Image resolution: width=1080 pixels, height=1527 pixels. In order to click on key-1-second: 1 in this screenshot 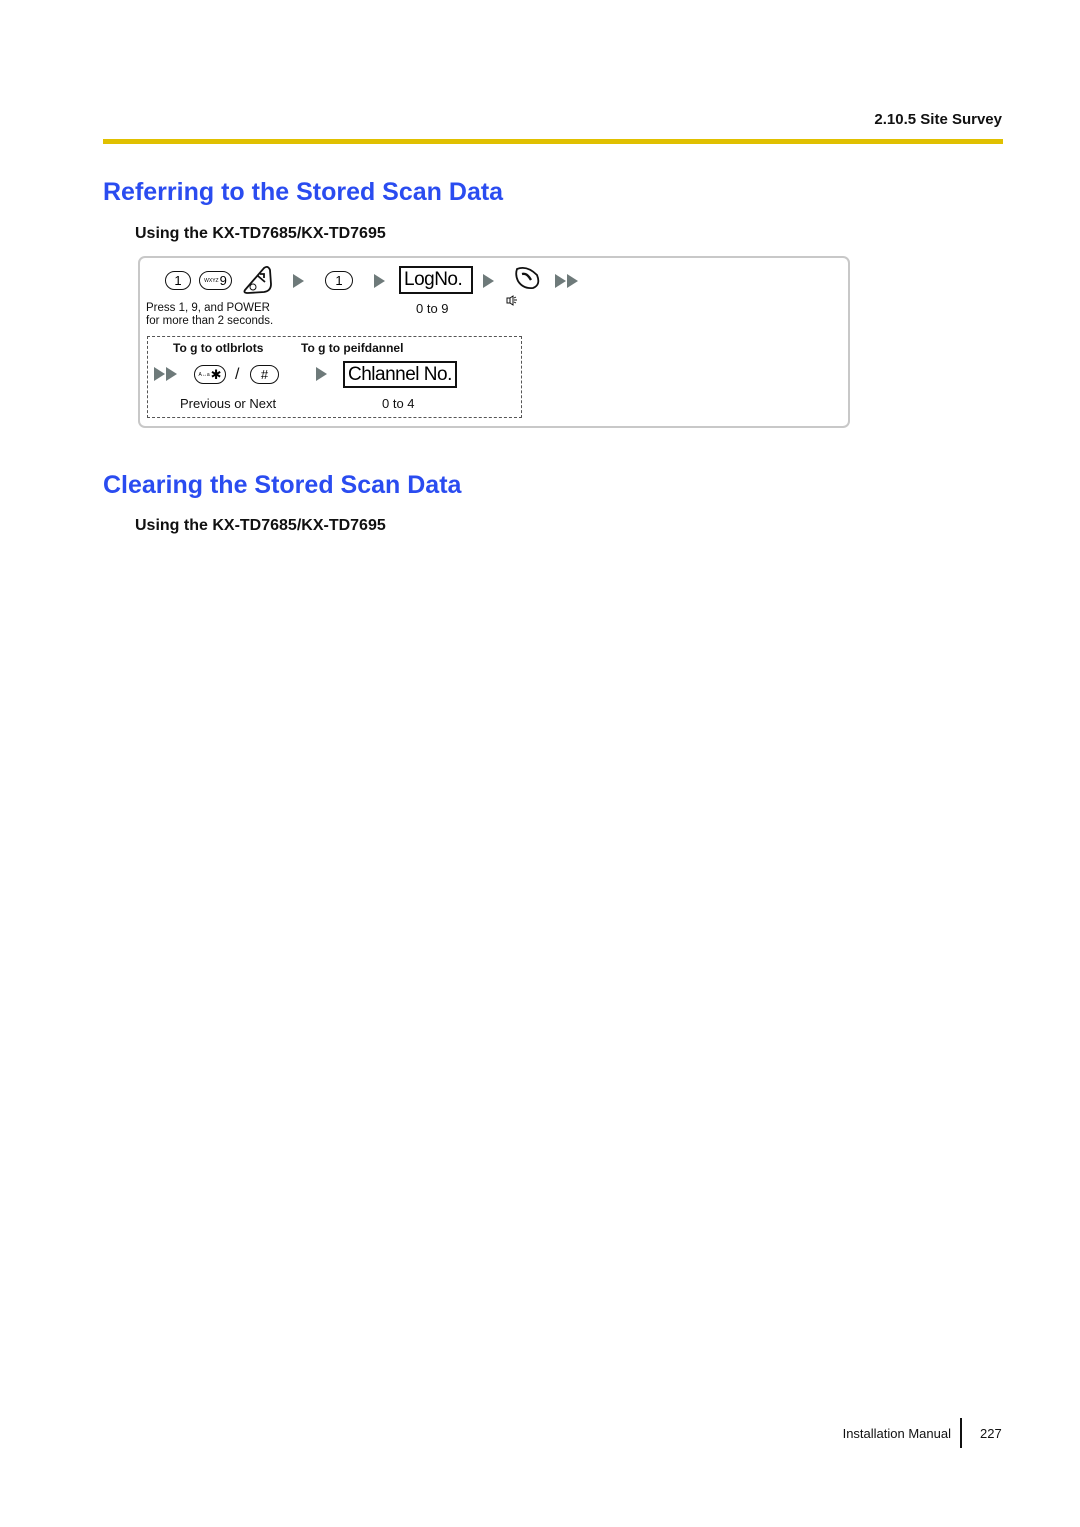, I will do `click(339, 280)`.